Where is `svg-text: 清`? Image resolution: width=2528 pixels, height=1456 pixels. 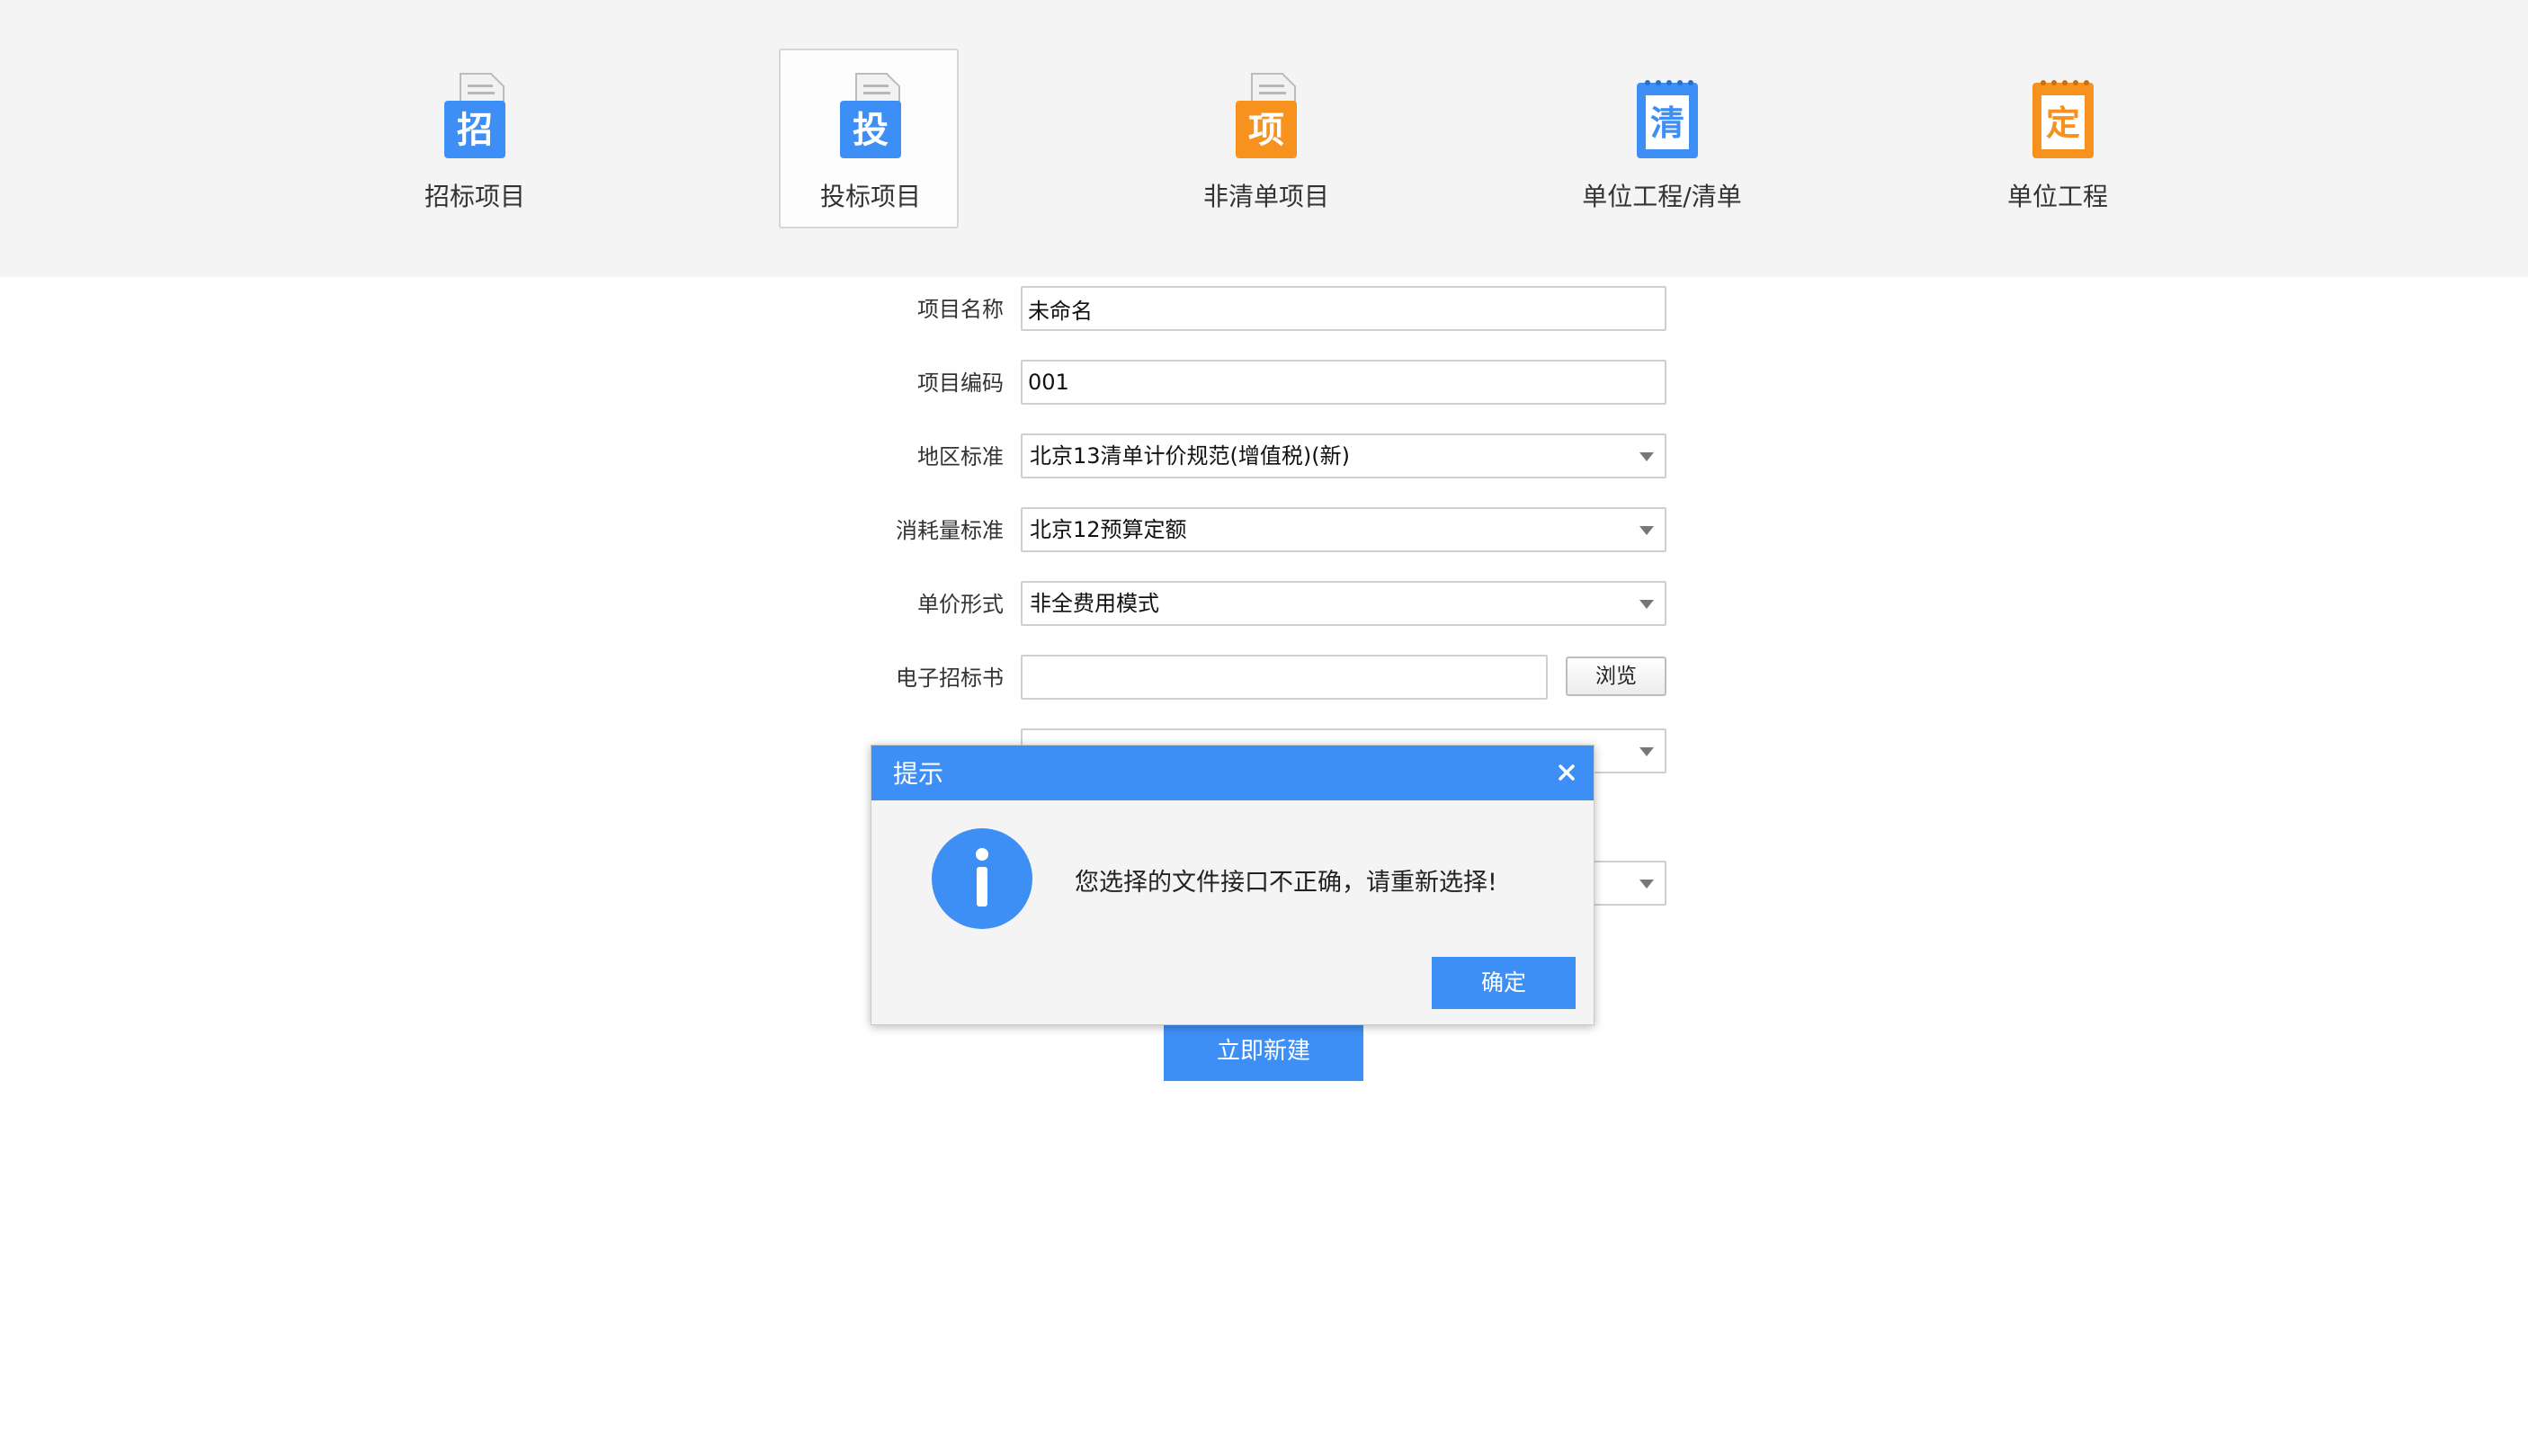
svg-text: 清 is located at coordinates (1667, 123).